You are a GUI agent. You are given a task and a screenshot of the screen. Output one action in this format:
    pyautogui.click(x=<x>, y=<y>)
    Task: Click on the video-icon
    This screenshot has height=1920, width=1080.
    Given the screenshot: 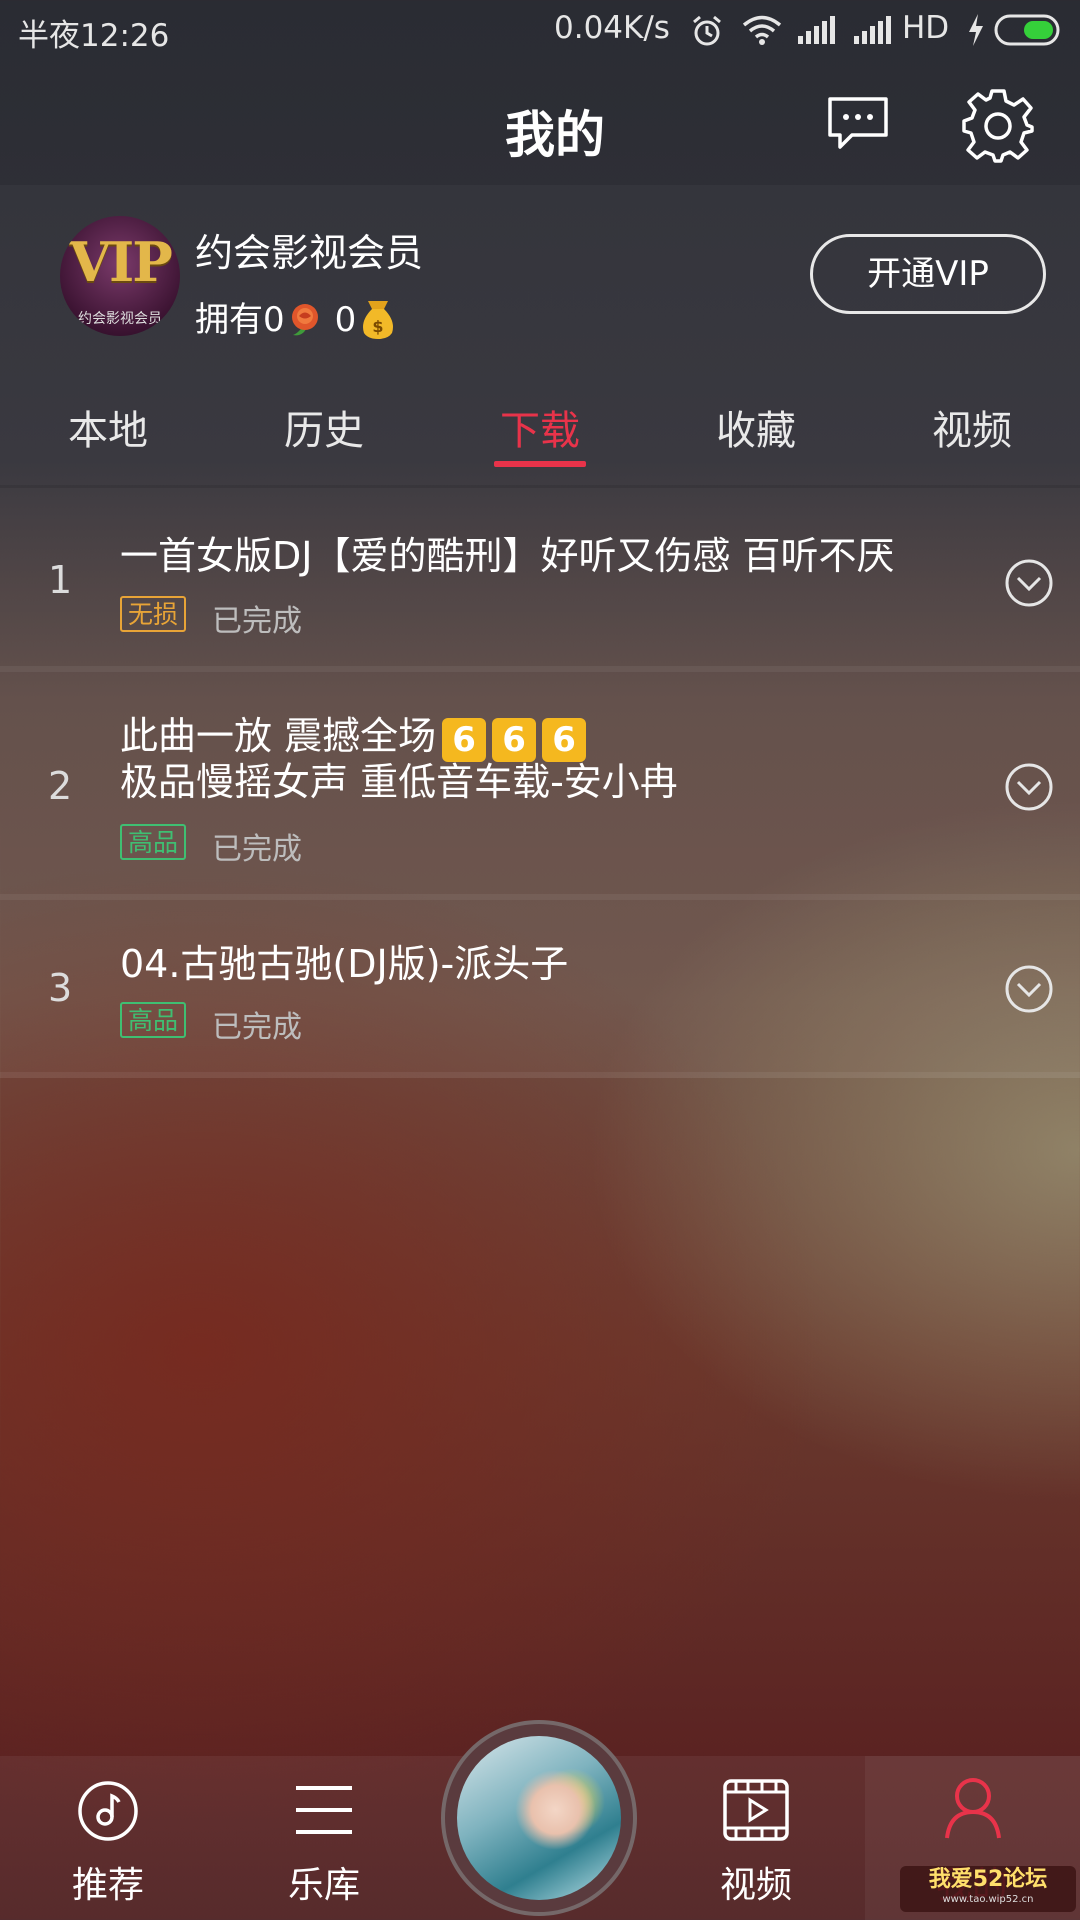 What is the action you would take?
    pyautogui.click(x=756, y=1810)
    